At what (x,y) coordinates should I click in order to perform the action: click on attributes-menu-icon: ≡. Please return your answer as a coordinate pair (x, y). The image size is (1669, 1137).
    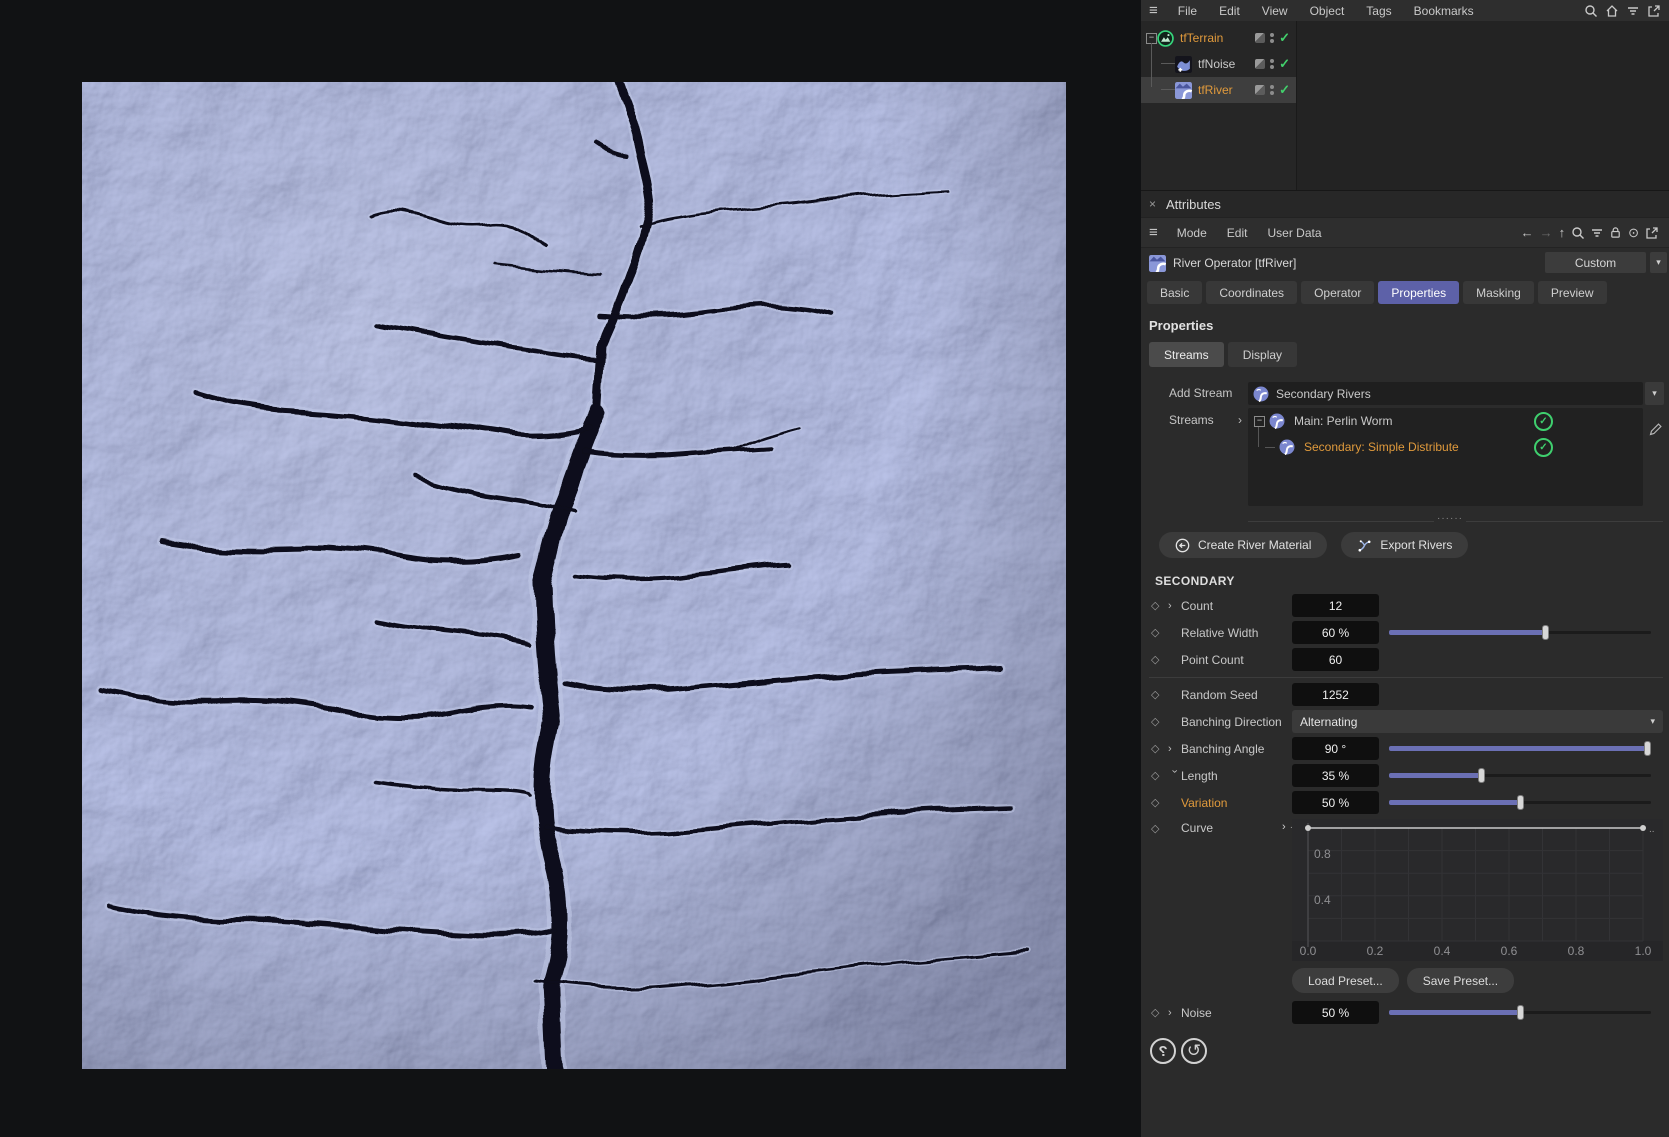
    Looking at the image, I should click on (1154, 232).